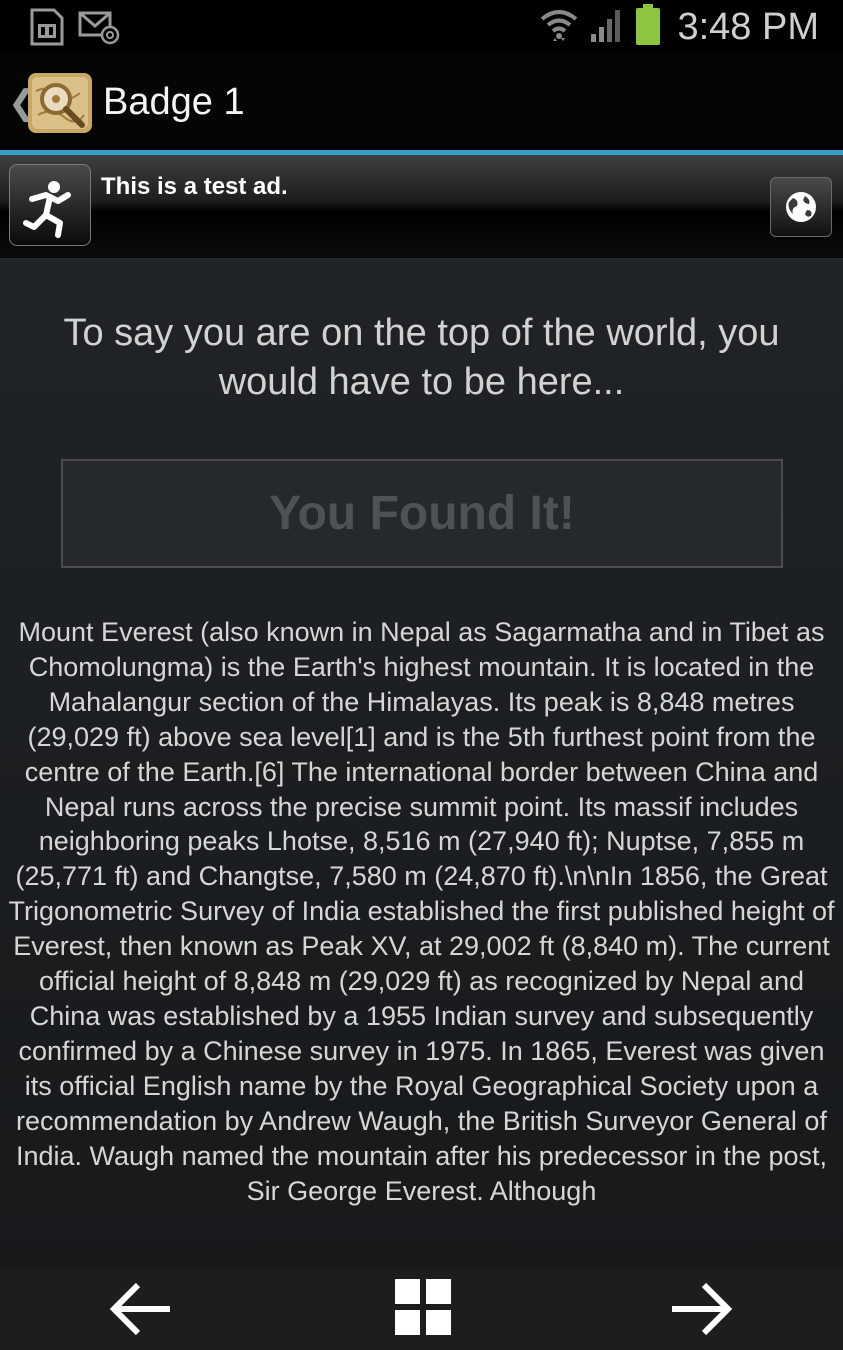 The width and height of the screenshot is (843, 1350). I want to click on clock: 3:48 PM, so click(748, 27).